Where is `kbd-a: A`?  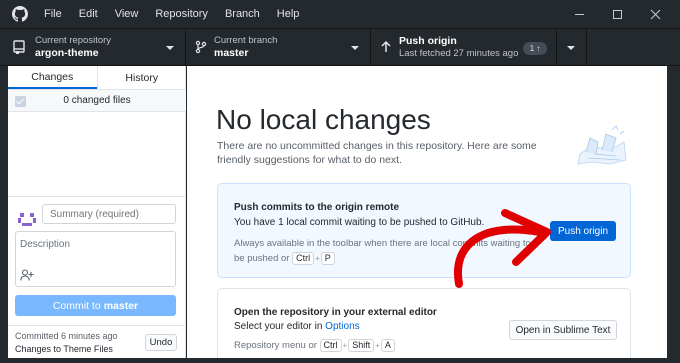
kbd-a: A is located at coordinates (387, 345).